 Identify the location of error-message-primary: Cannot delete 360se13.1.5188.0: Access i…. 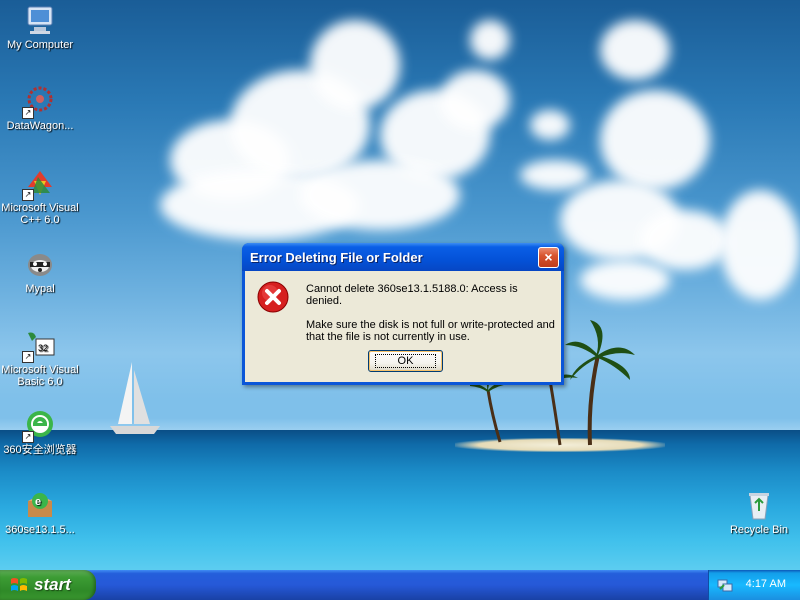
(412, 295).